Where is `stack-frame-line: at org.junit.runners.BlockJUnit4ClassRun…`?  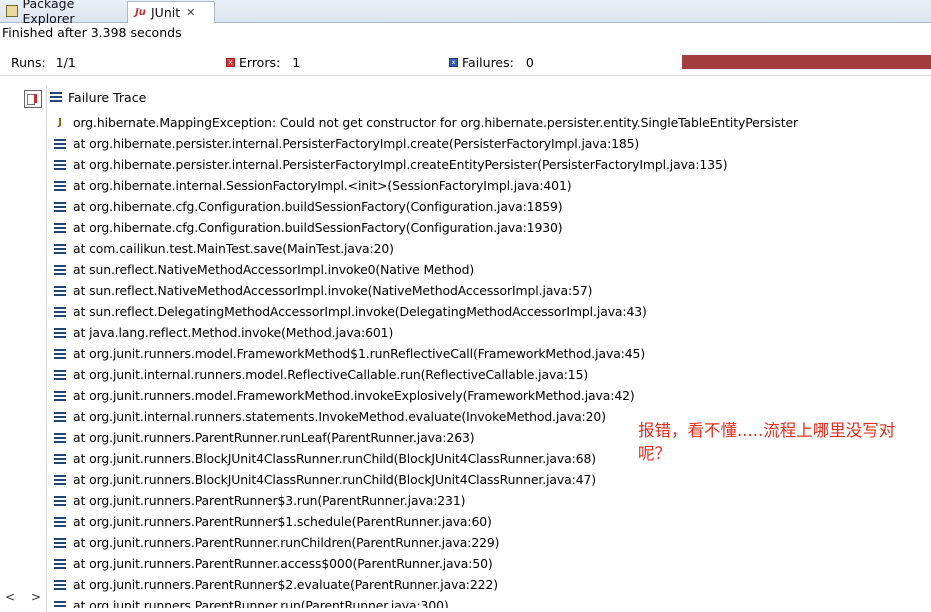 stack-frame-line: at org.junit.runners.BlockJUnit4ClassRun… is located at coordinates (489, 479).